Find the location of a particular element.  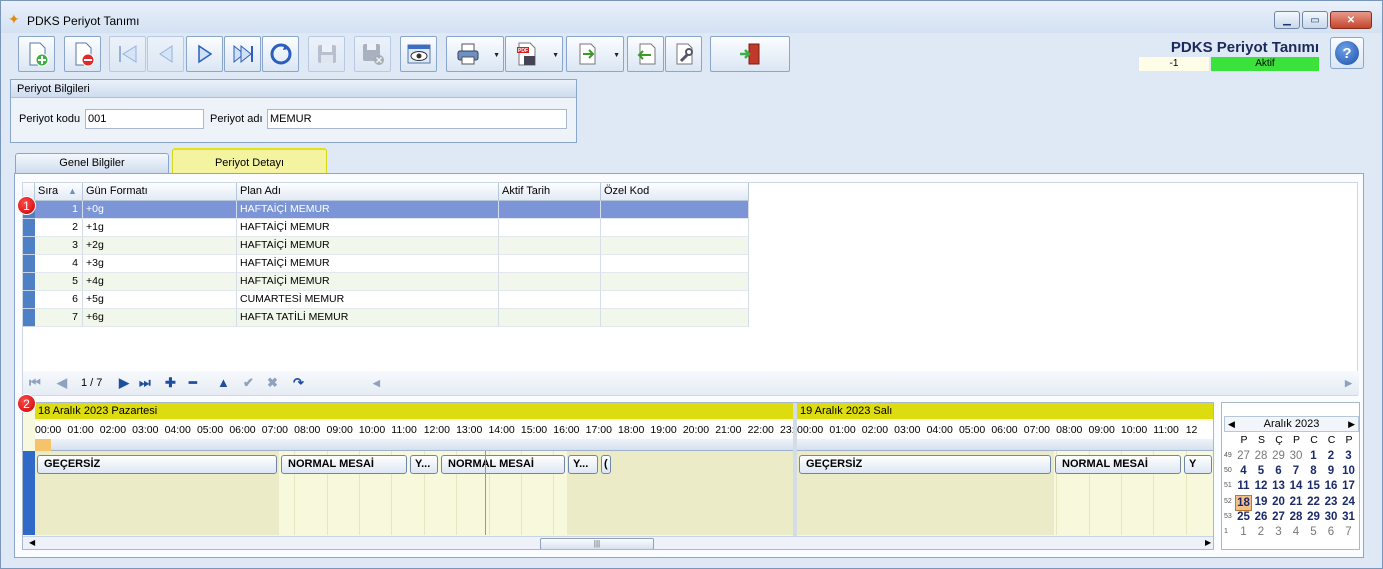

export-dropdown-arrow-icon: ▼ is located at coordinates (616, 55).